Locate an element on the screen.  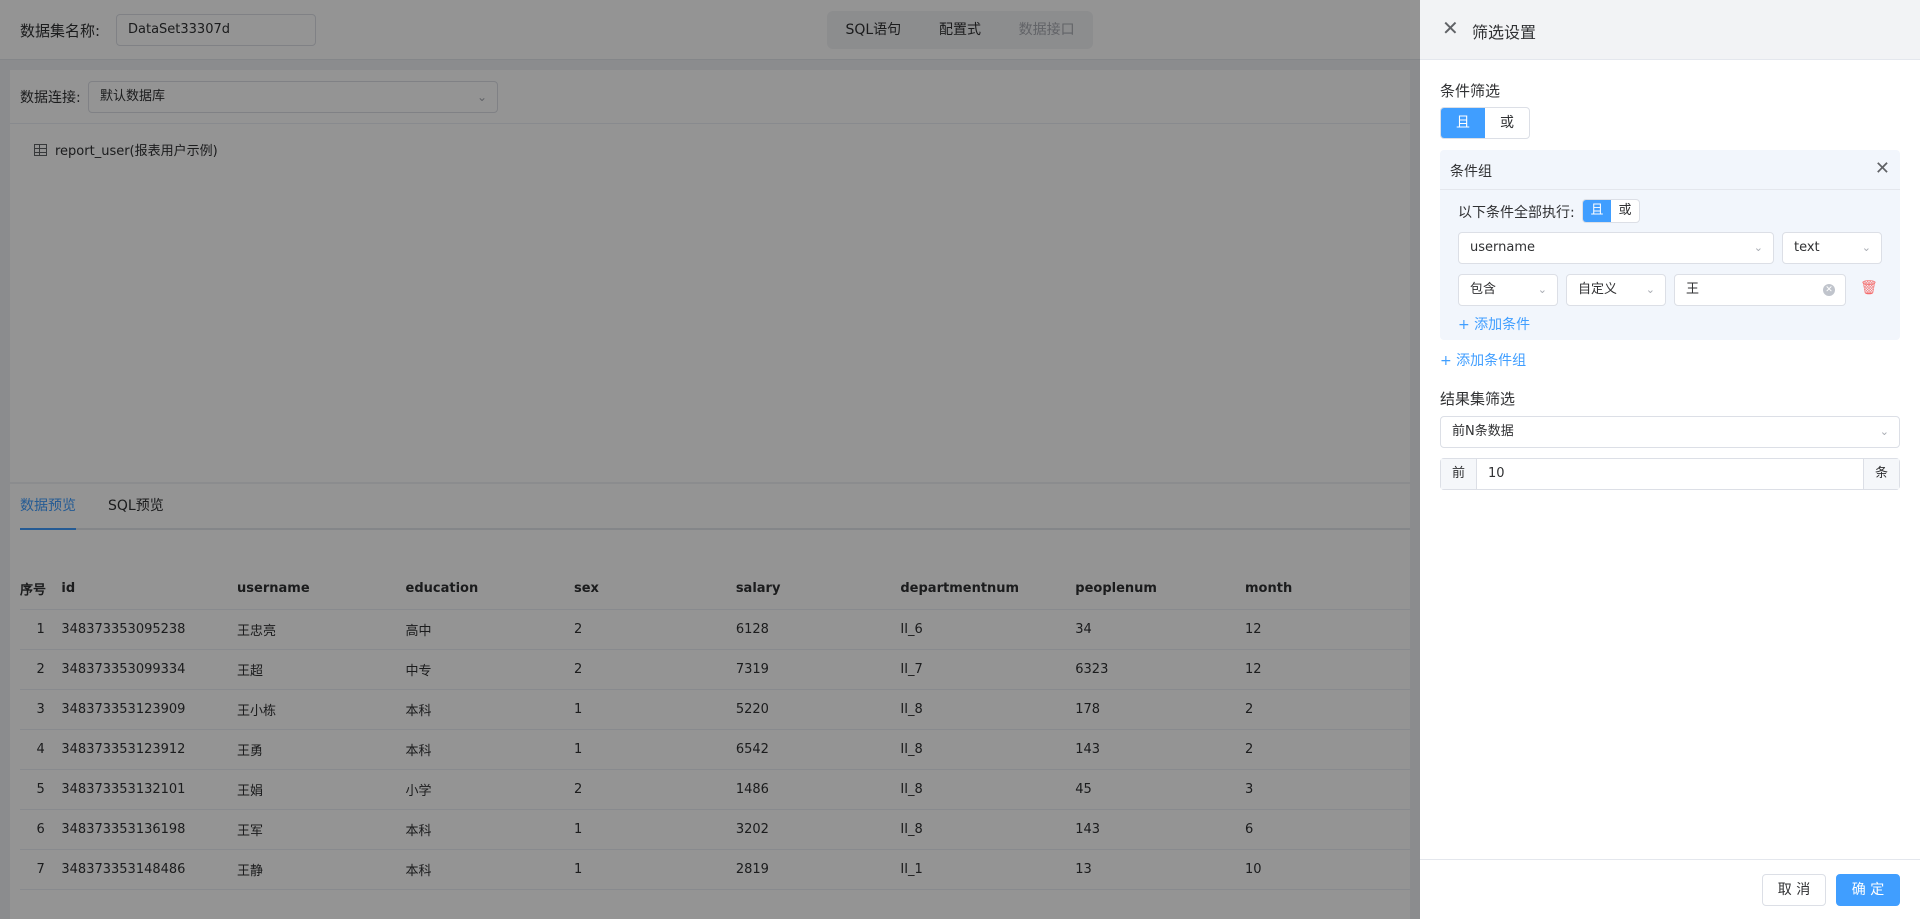
field-value: username is located at coordinates (1502, 247).